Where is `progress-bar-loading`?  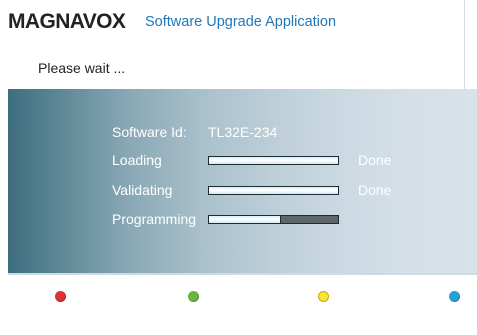 progress-bar-loading is located at coordinates (273, 160).